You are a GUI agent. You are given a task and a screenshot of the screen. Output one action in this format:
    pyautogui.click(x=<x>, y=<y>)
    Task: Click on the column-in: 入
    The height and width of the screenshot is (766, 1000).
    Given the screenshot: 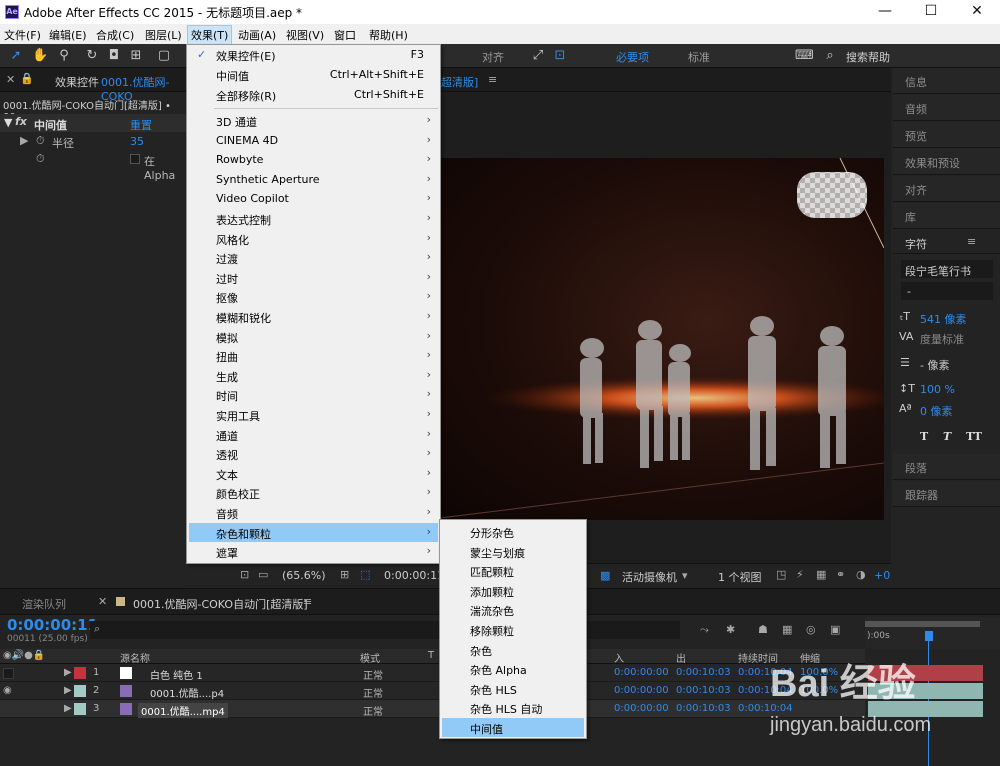 What is the action you would take?
    pyautogui.click(x=619, y=657)
    